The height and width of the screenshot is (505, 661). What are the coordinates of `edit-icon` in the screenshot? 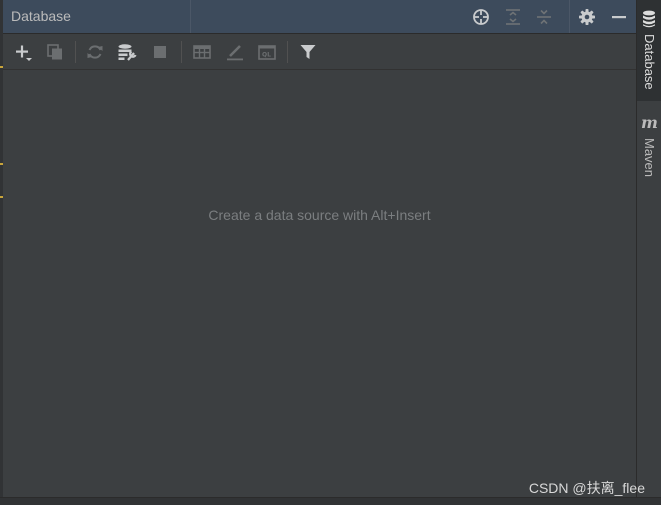 It's located at (235, 52).